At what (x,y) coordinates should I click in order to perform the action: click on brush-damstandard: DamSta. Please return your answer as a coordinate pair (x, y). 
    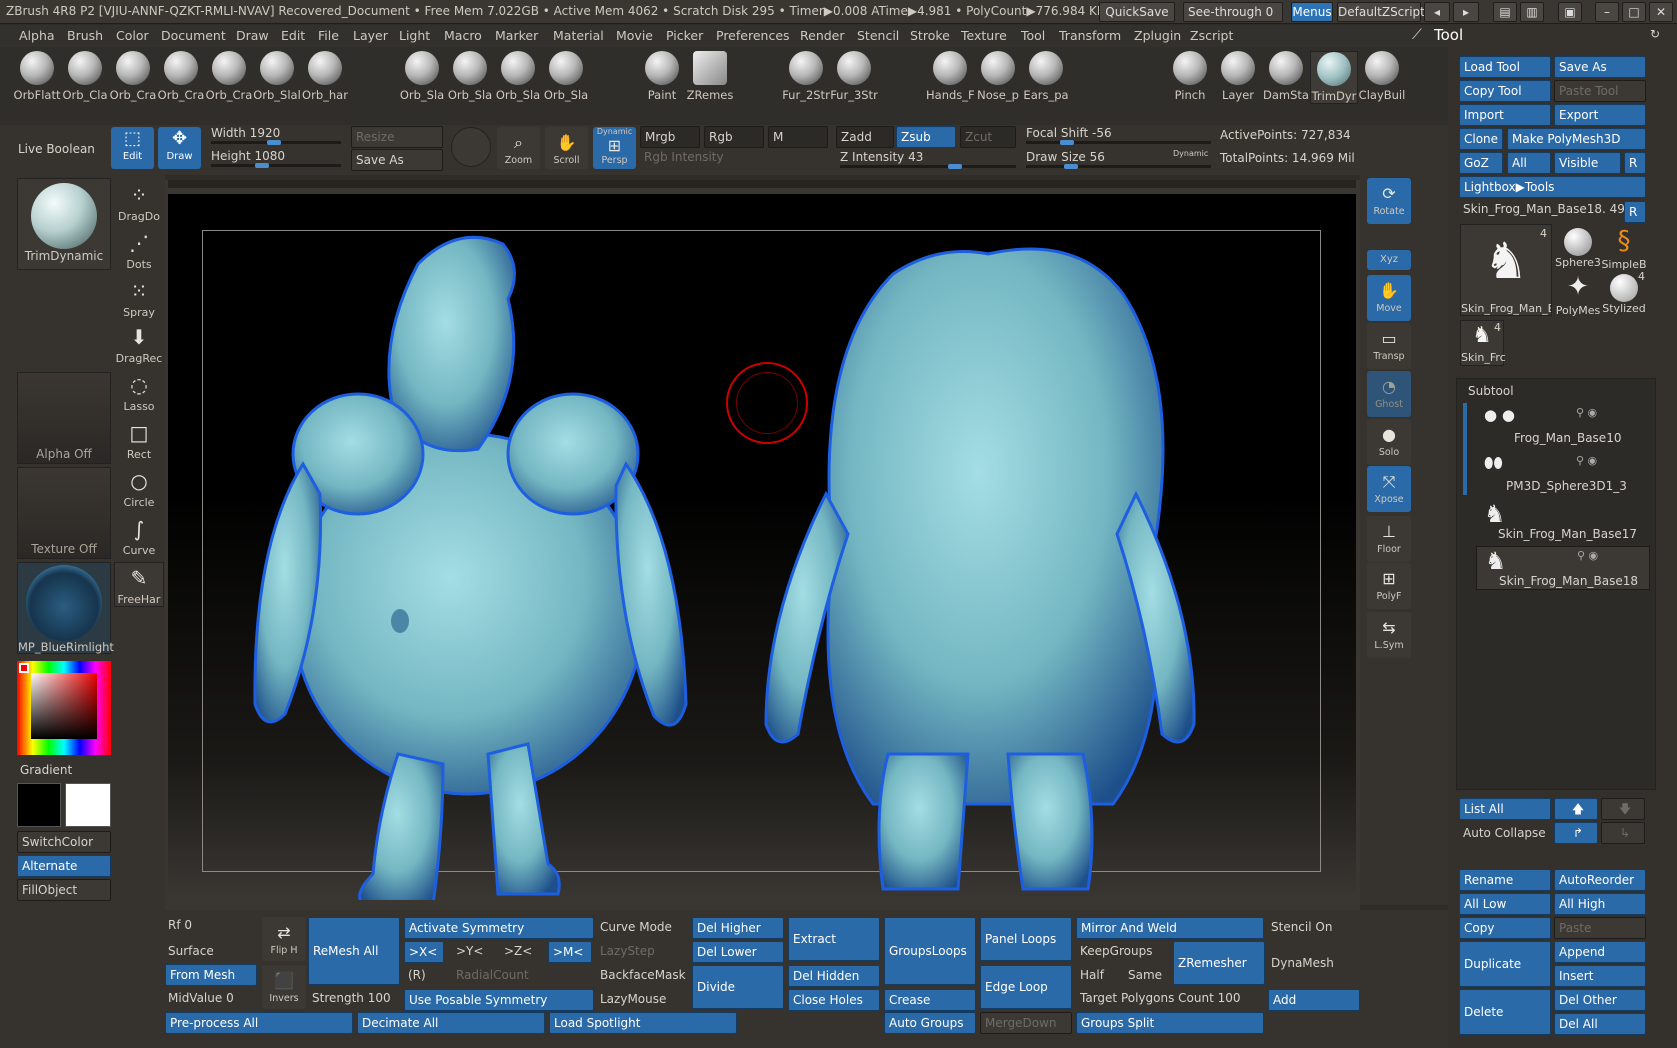
    Looking at the image, I should click on (1286, 76).